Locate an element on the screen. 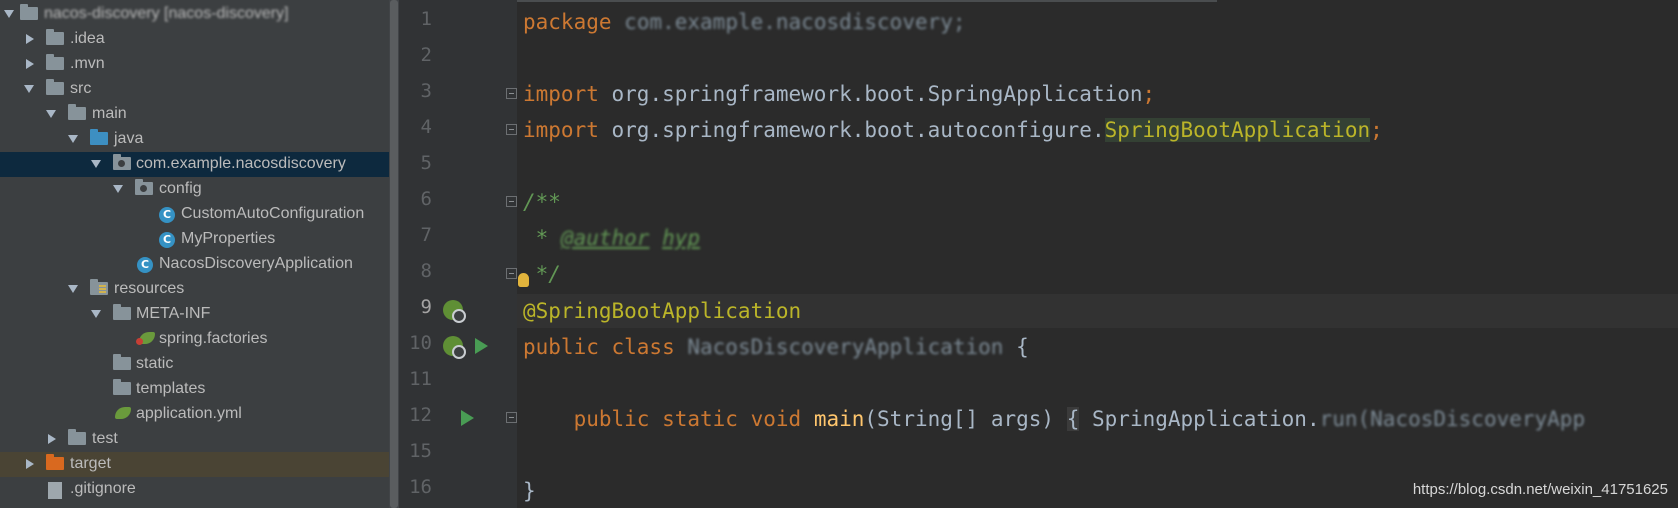 Image resolution: width=1678 pixels, height=508 pixels. tree-item-label: MyProperties is located at coordinates (228, 238).